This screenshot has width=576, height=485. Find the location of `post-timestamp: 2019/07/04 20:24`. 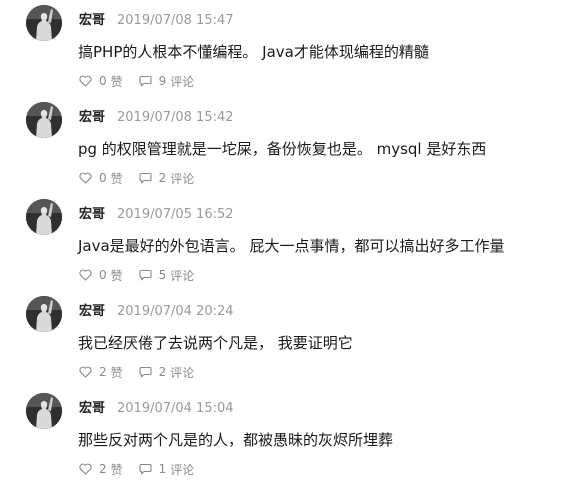

post-timestamp: 2019/07/04 20:24 is located at coordinates (175, 311).